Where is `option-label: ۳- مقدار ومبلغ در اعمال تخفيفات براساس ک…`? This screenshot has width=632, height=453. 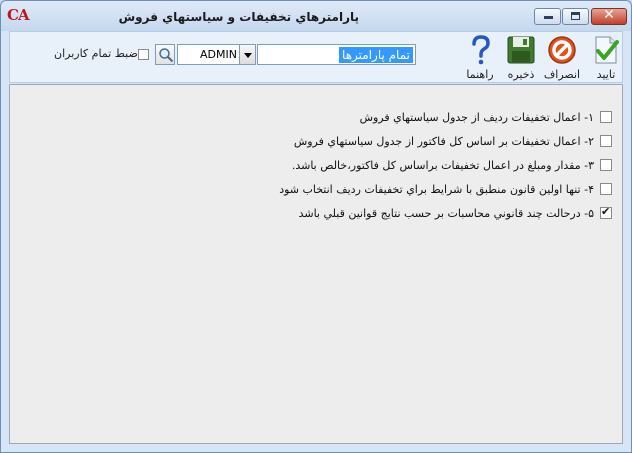 option-label: ۳- مقدار ومبلغ در اعمال تخفيفات براساس ک… is located at coordinates (442, 165).